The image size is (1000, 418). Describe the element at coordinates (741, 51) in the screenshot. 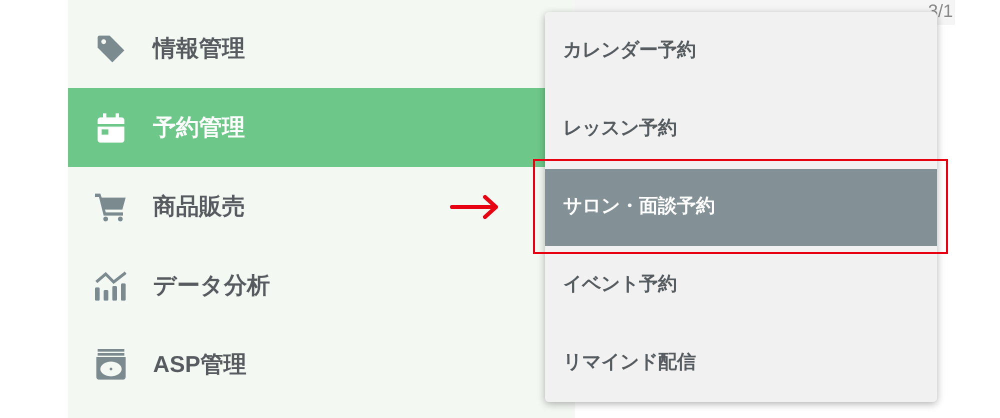

I see `menu-item: カレンダー予約` at that location.